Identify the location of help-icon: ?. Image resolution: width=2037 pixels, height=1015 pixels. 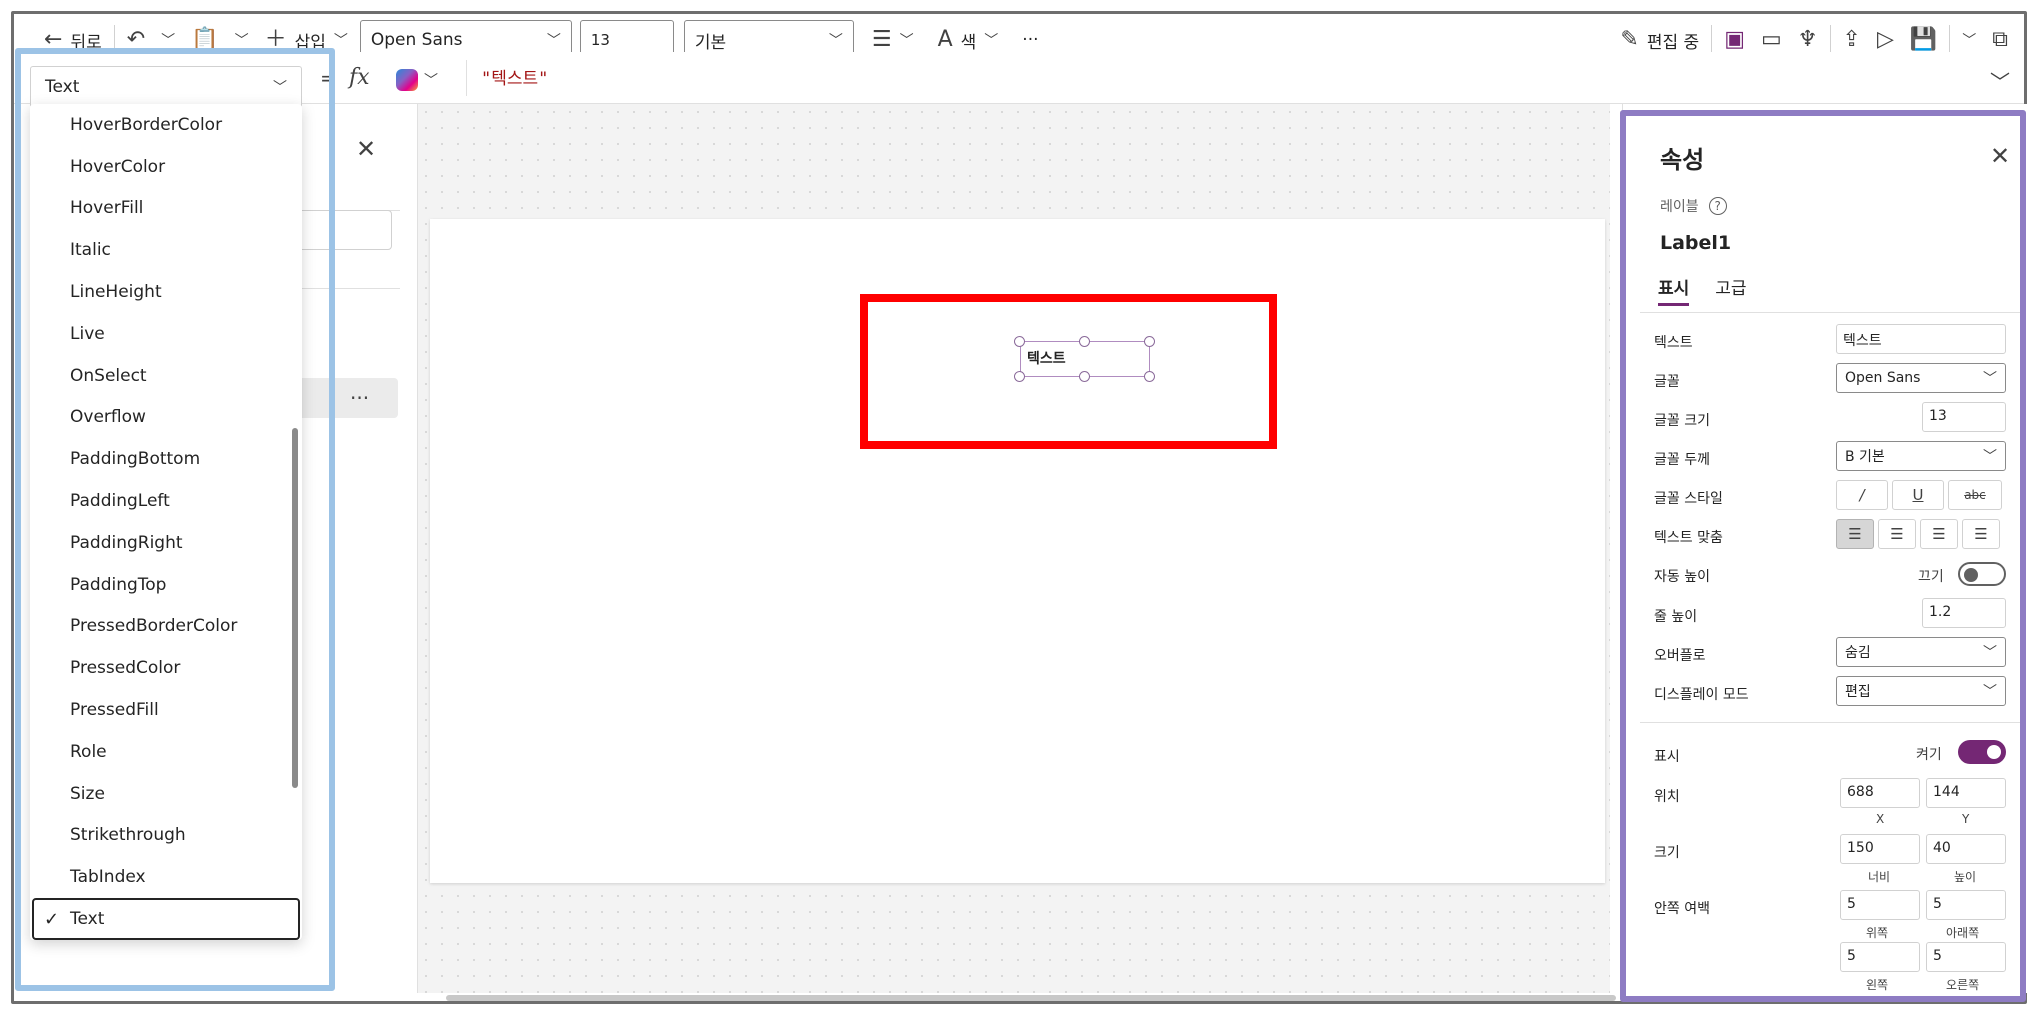
(1717, 206).